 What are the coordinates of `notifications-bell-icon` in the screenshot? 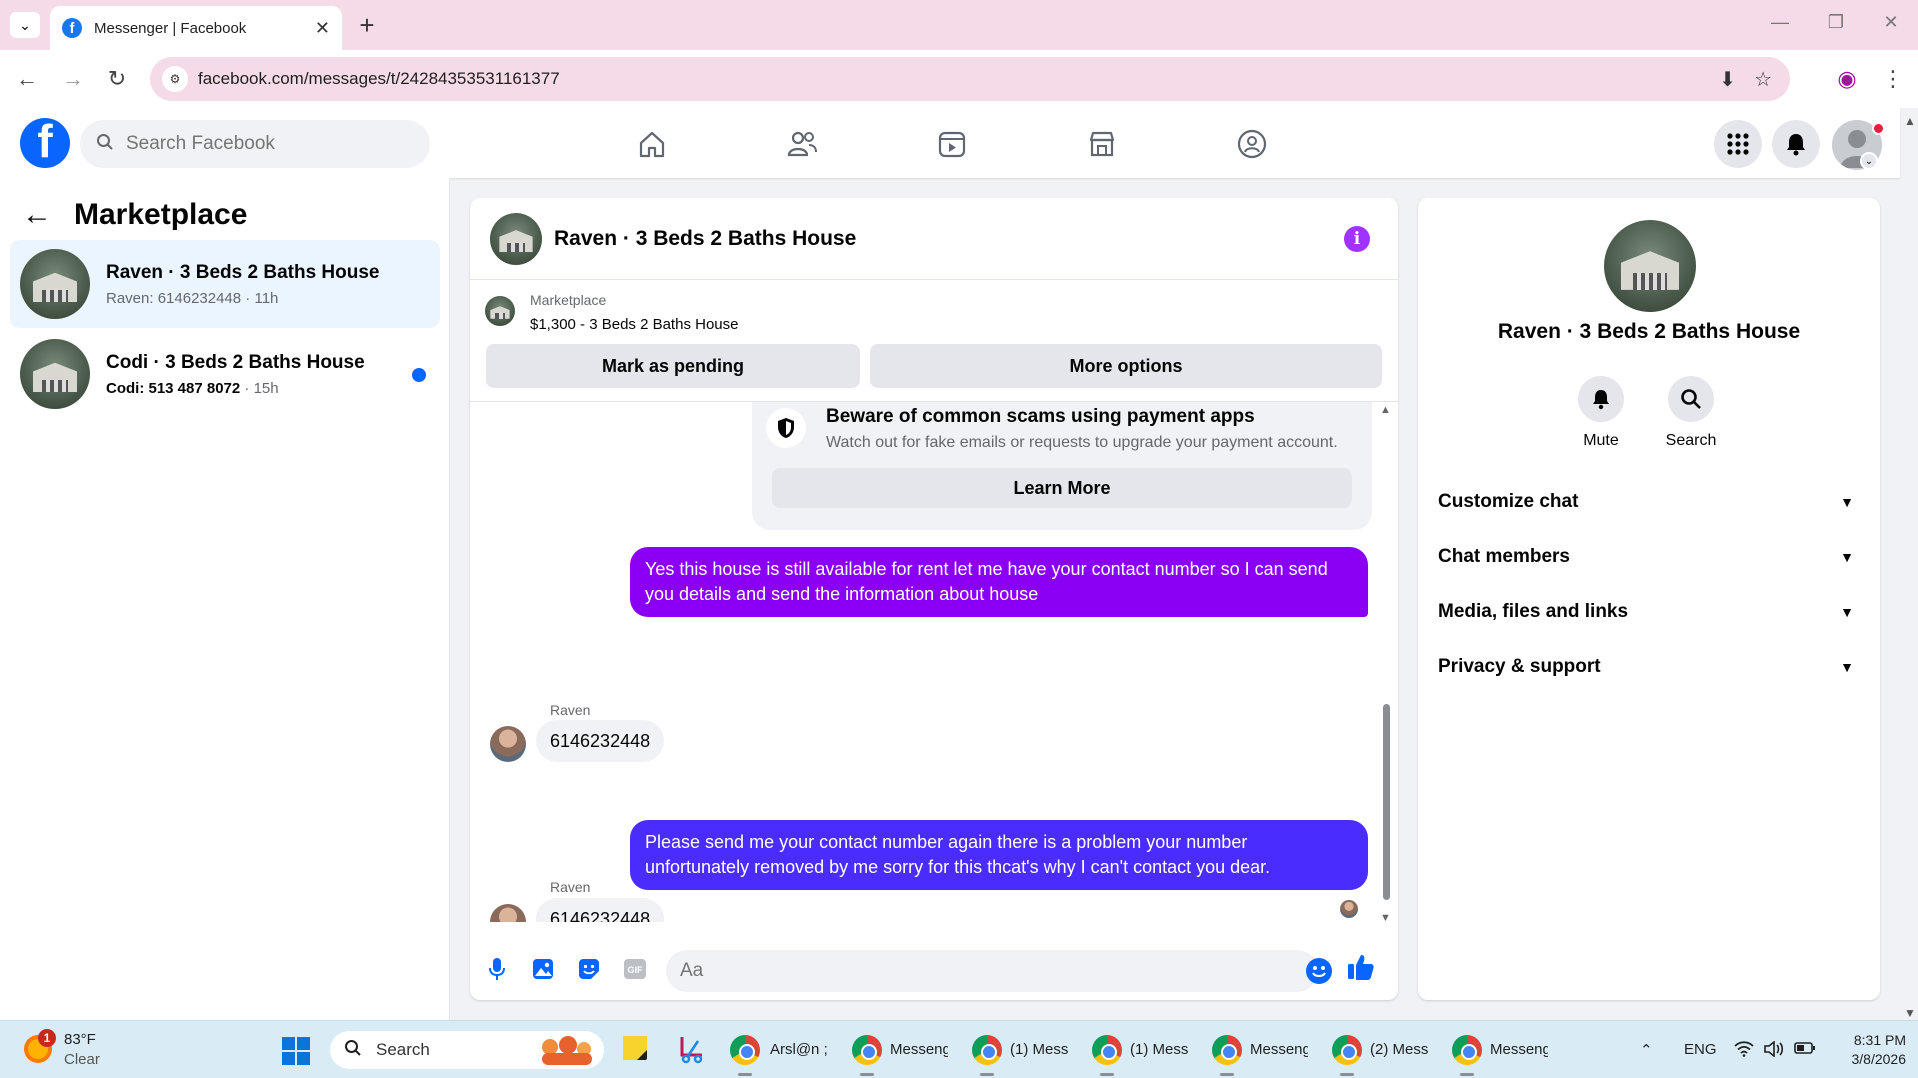 It's located at (1796, 144).